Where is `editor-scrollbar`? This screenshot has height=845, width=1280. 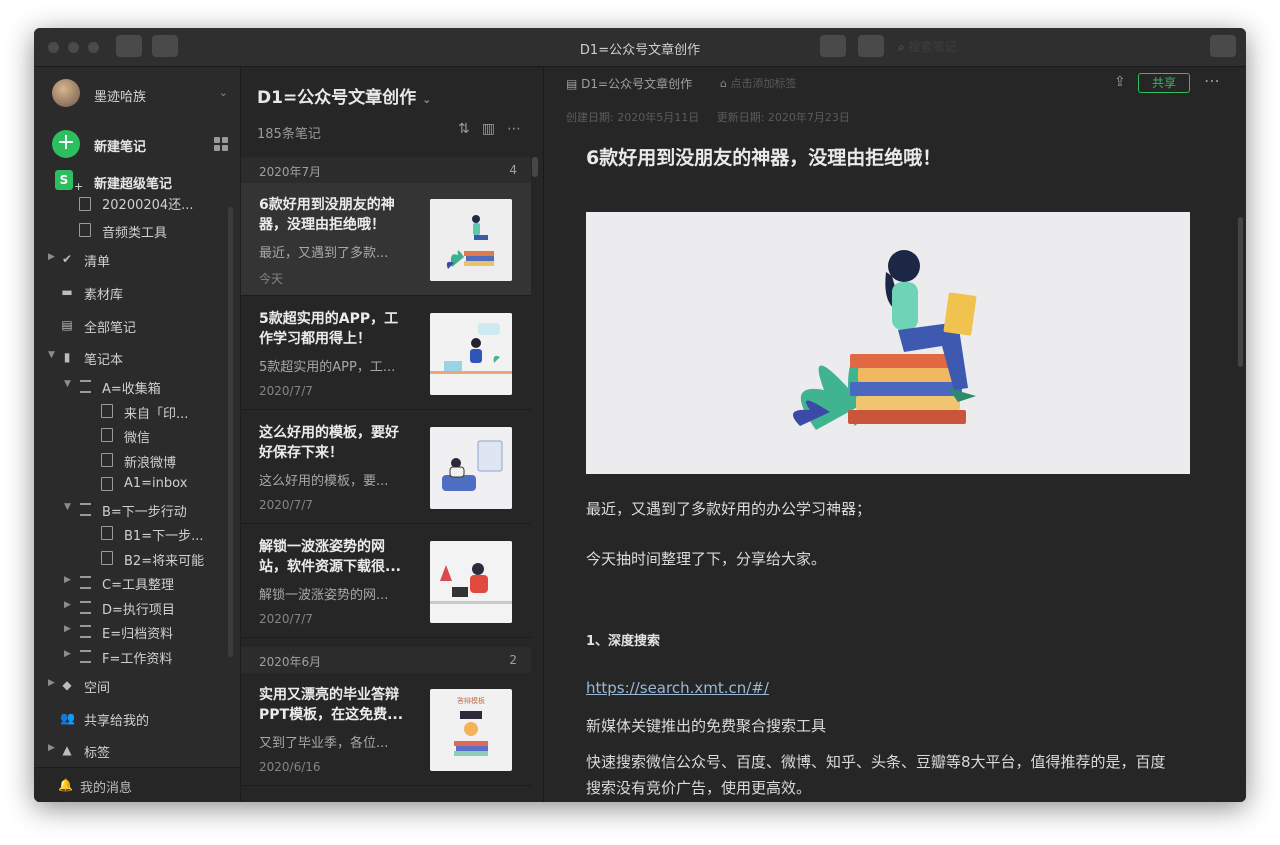 editor-scrollbar is located at coordinates (1240, 292).